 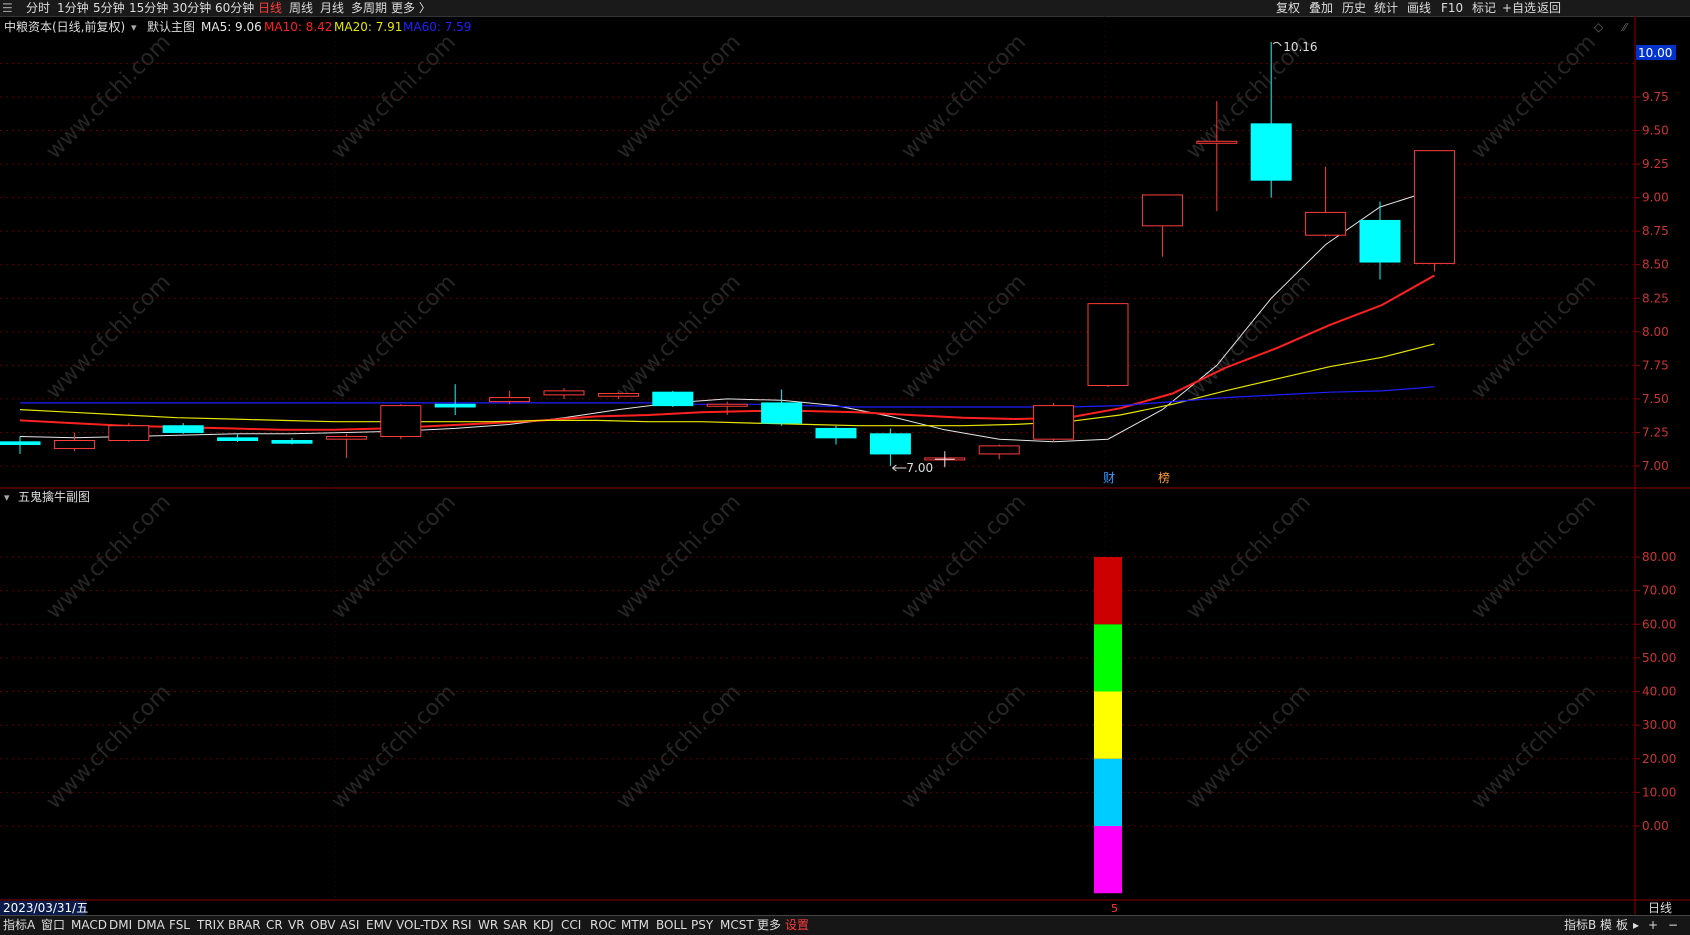 What do you see at coordinates (1108, 860) in the screenshot?
I see `sub-bar-segment` at bounding box center [1108, 860].